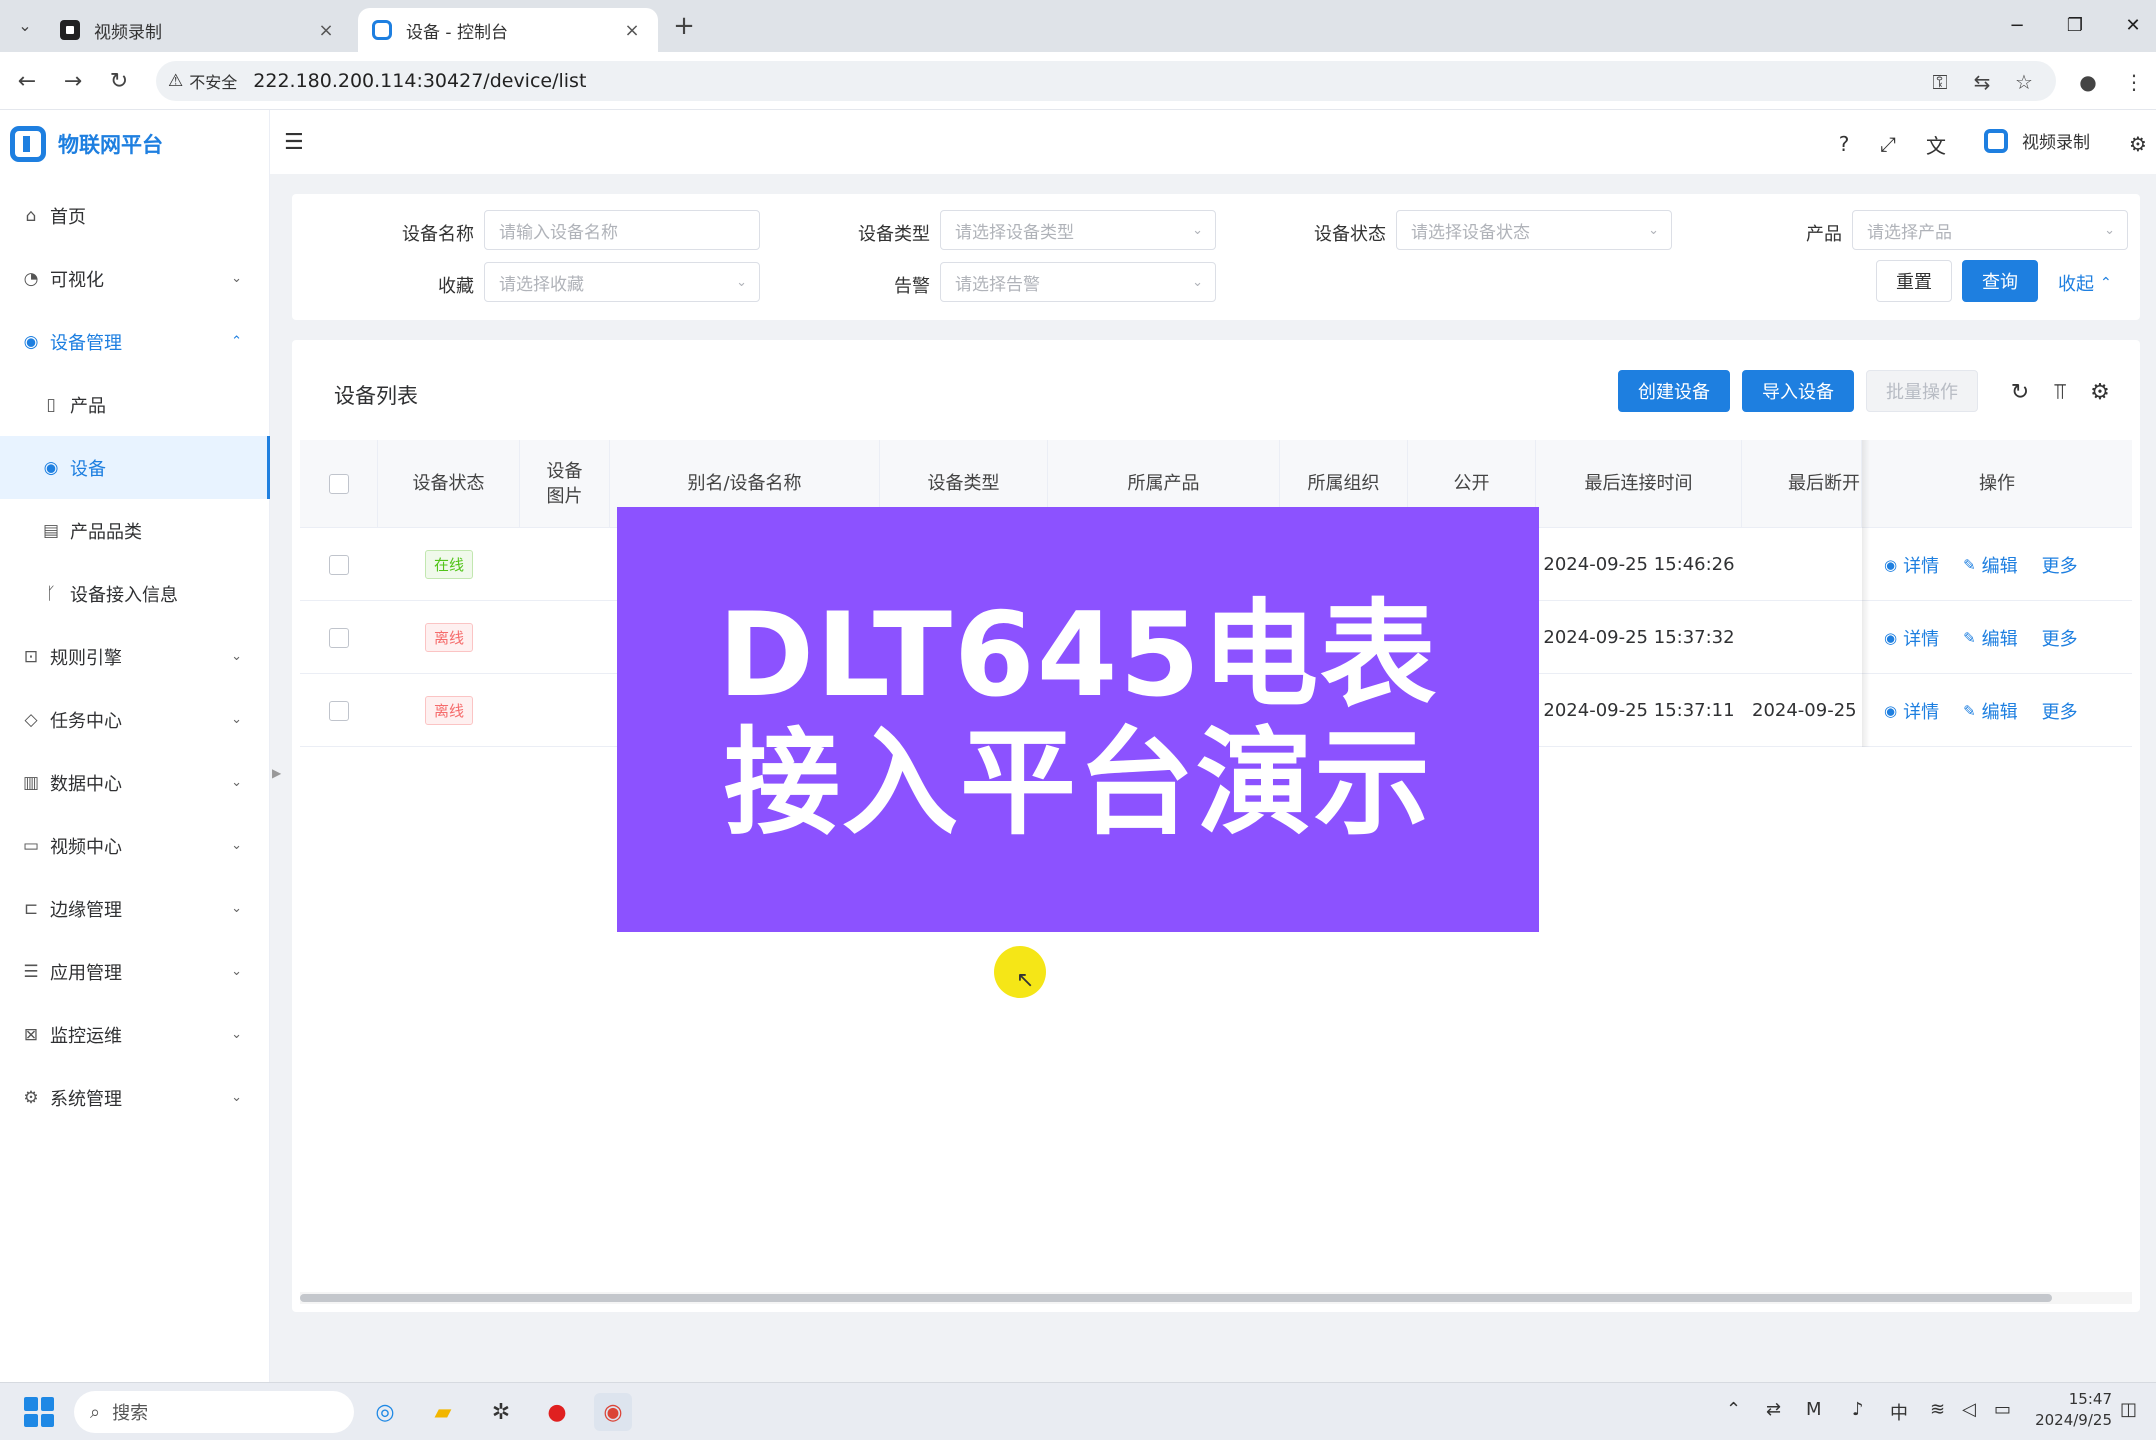 This screenshot has width=2156, height=1440. Describe the element at coordinates (135, 656) in the screenshot. I see `sidebar-item-rule-engine: ⊡ 规则引擎 ⌄` at that location.